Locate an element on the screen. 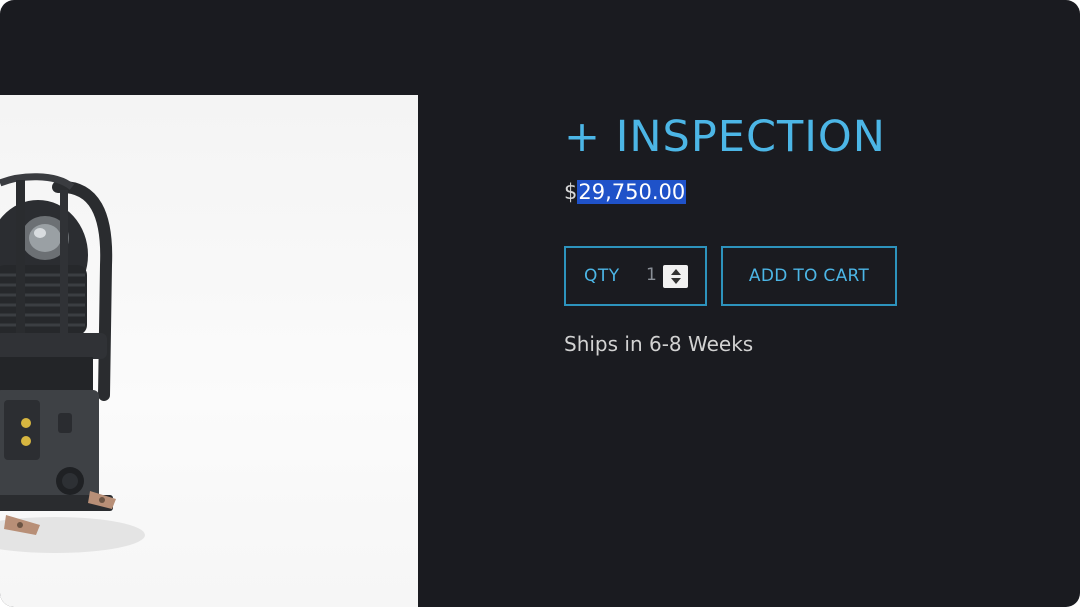 Image resolution: width=1080 pixels, height=607 pixels. add-to-cart-button: ADD TO CART is located at coordinates (809, 276).